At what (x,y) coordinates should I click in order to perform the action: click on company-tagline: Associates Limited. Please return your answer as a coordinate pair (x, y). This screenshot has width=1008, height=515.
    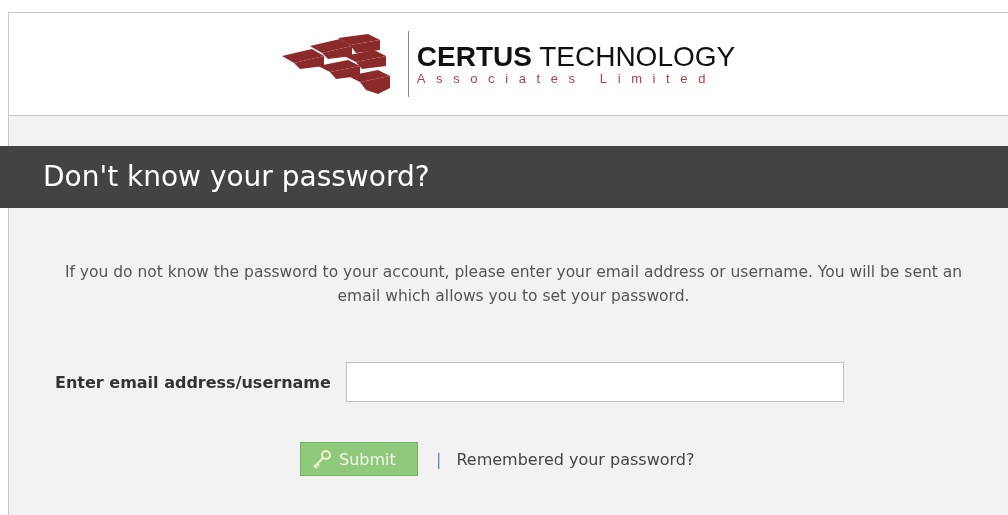
    Looking at the image, I should click on (566, 79).